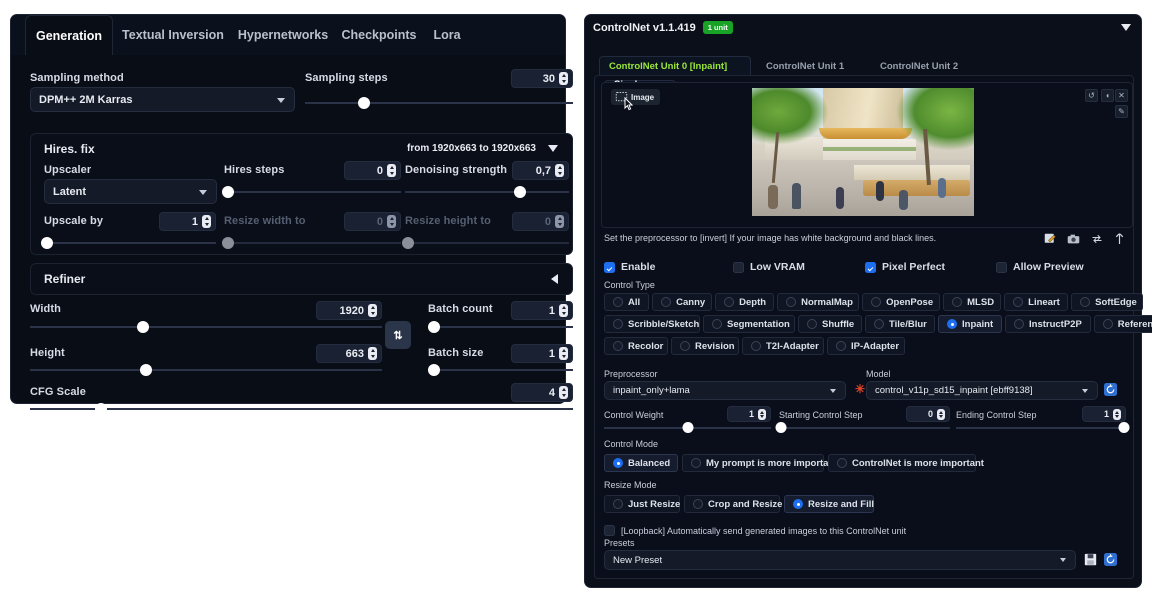  What do you see at coordinates (1073, 239) in the screenshot?
I see `camera-icon` at bounding box center [1073, 239].